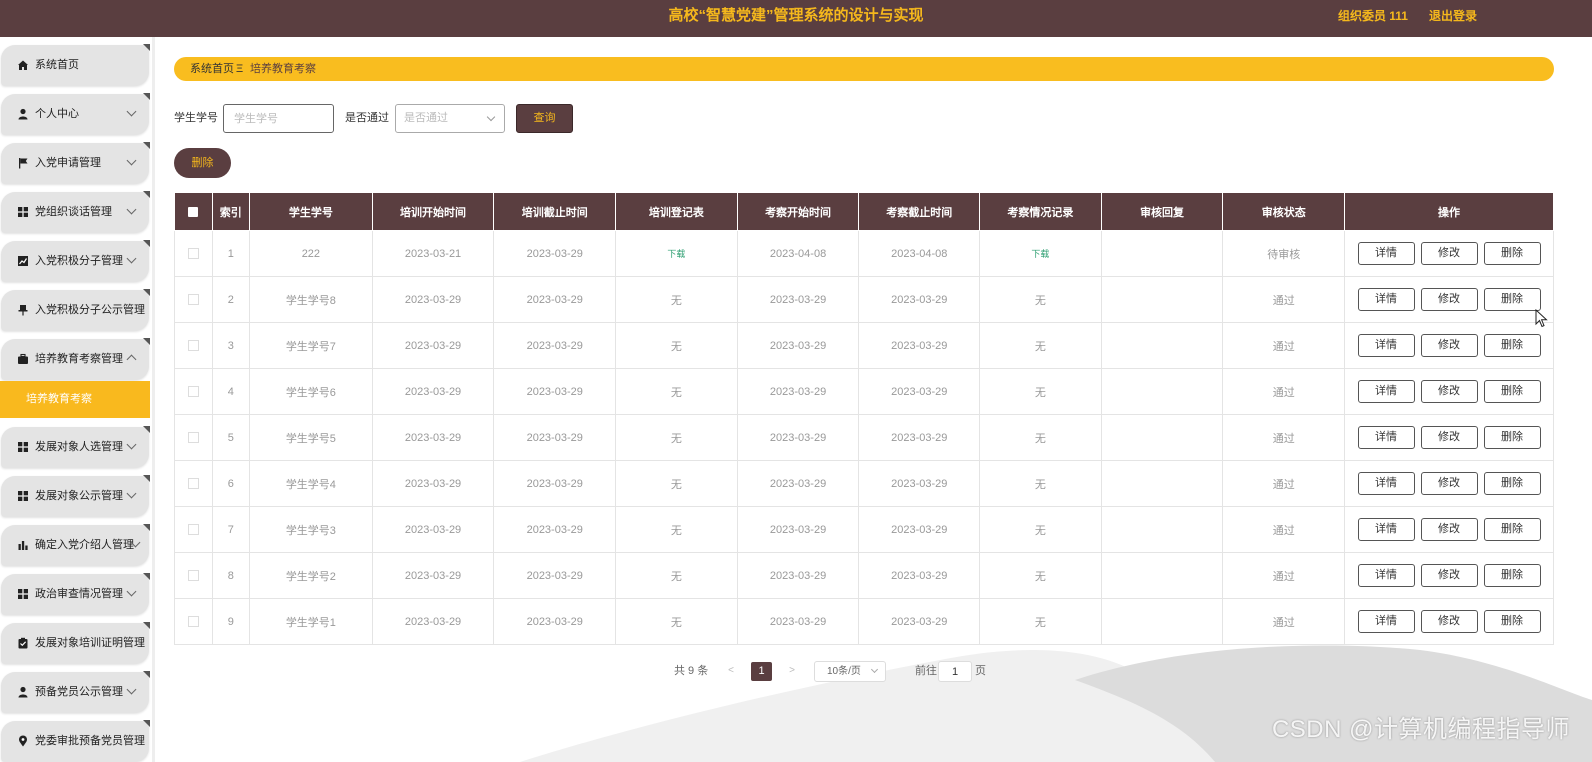  What do you see at coordinates (1162, 211) in the screenshot?
I see `column-header: 审核回复` at bounding box center [1162, 211].